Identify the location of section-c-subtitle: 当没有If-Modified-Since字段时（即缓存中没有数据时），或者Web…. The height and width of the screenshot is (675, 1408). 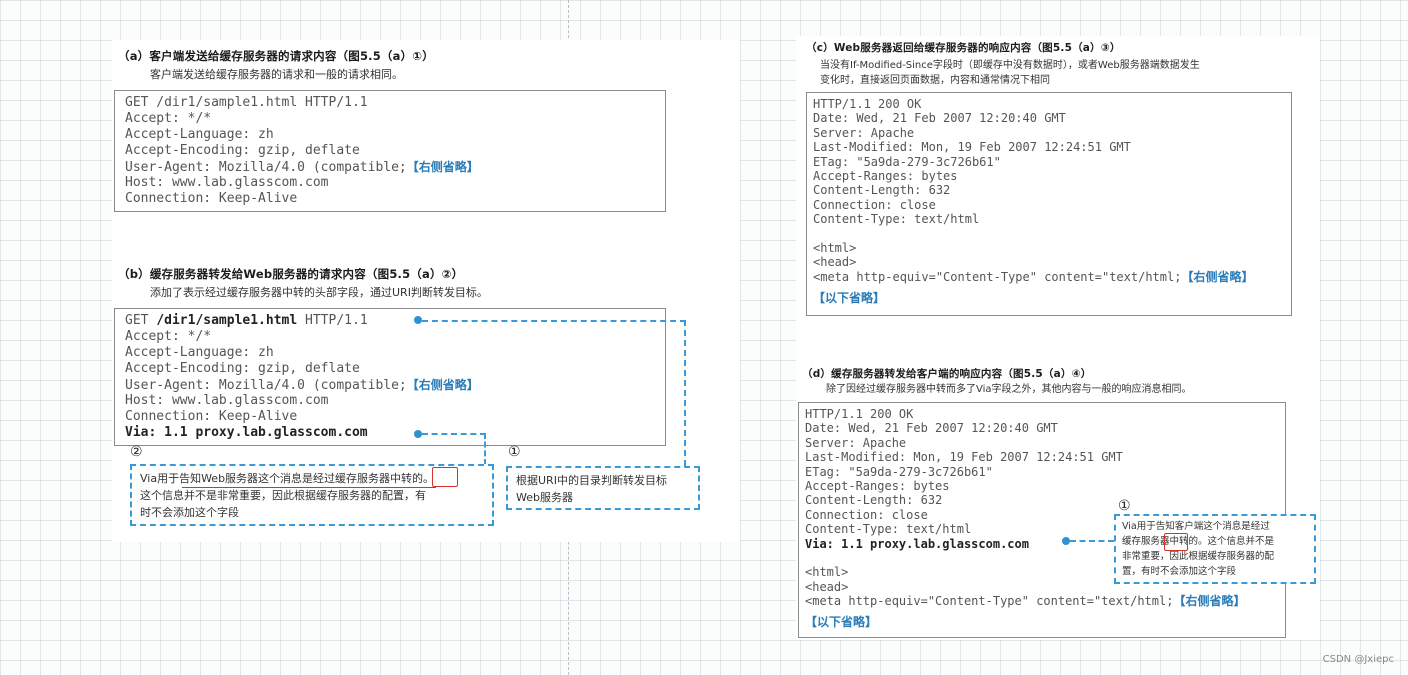
(1010, 73).